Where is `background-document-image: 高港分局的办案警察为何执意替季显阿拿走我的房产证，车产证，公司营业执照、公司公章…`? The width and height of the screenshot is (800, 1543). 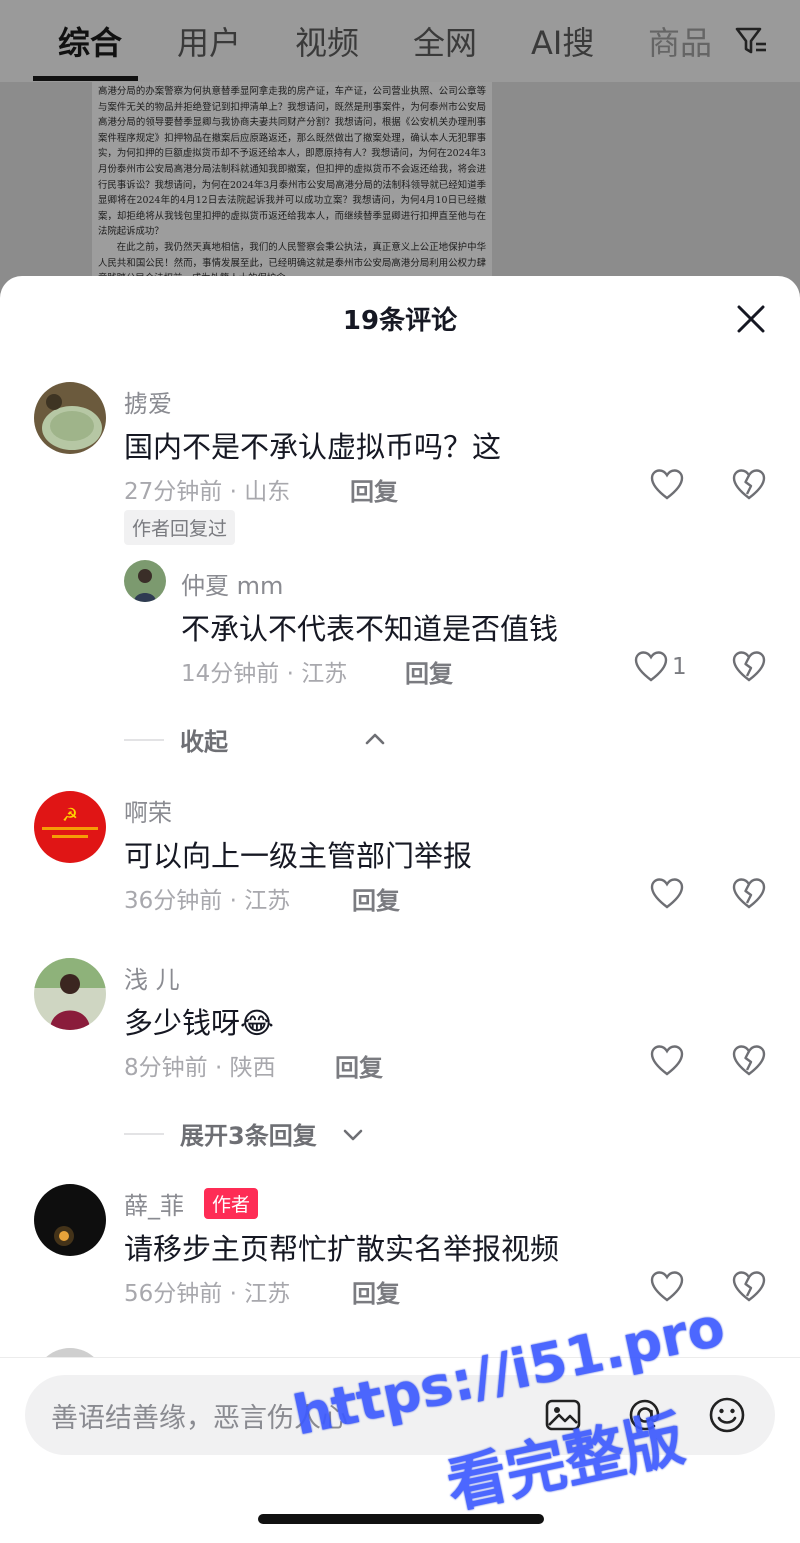 background-document-image: 高港分局的办案警察为何执意替季显阿拿走我的房产证，车产证，公司营业执照、公司公章… is located at coordinates (400, 192).